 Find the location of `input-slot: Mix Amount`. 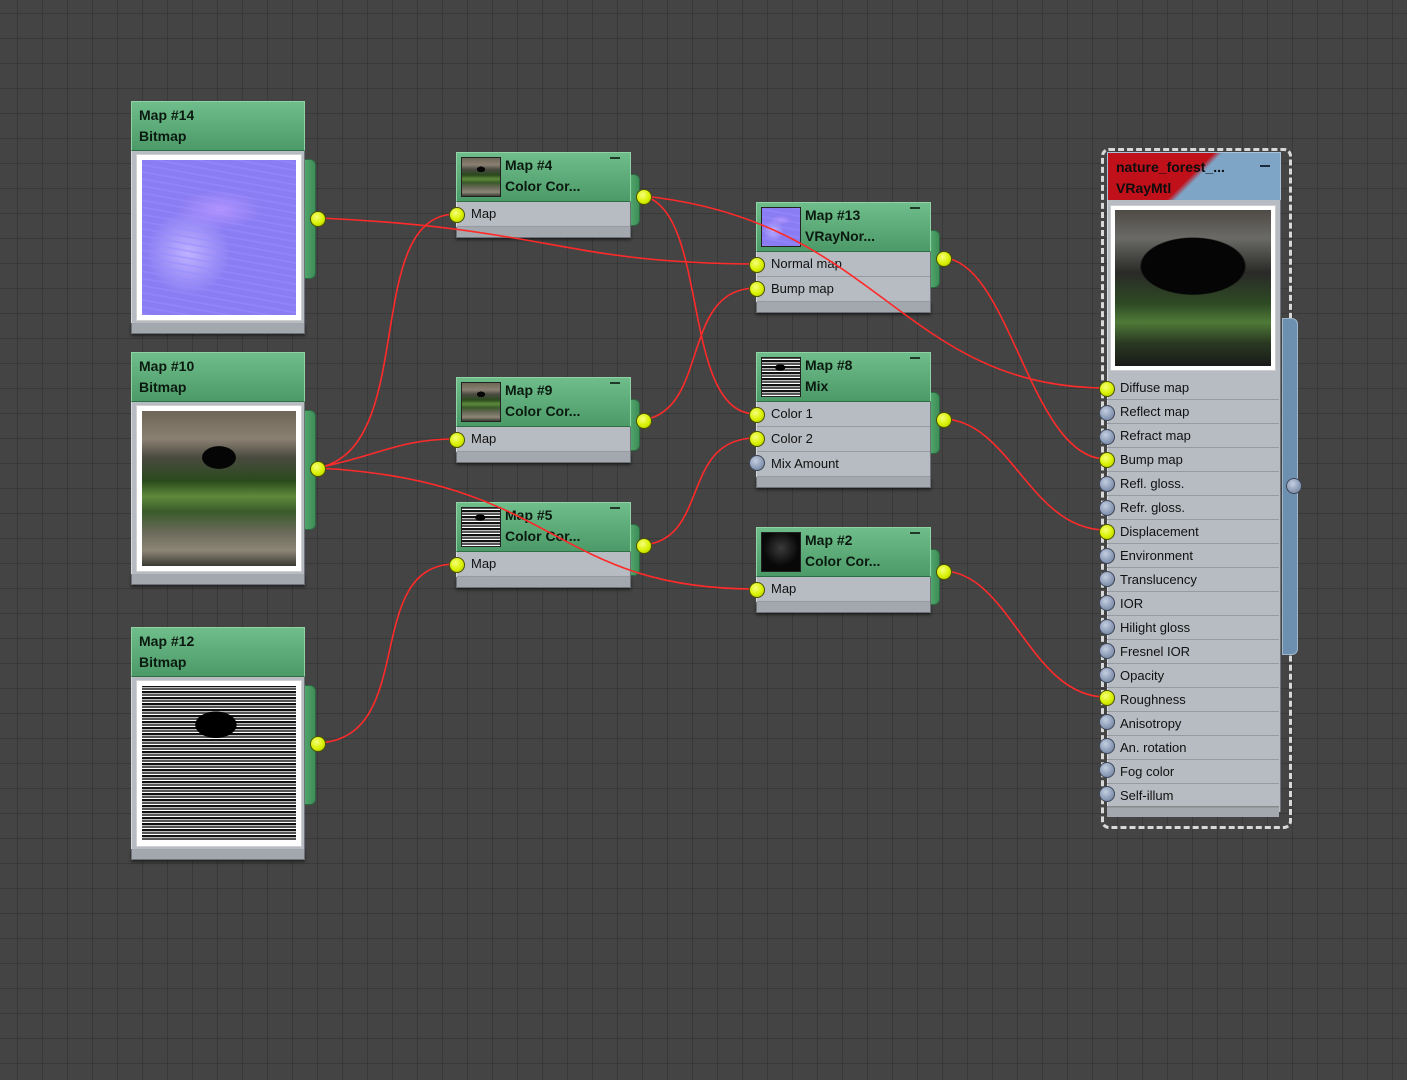

input-slot: Mix Amount is located at coordinates (843, 464).